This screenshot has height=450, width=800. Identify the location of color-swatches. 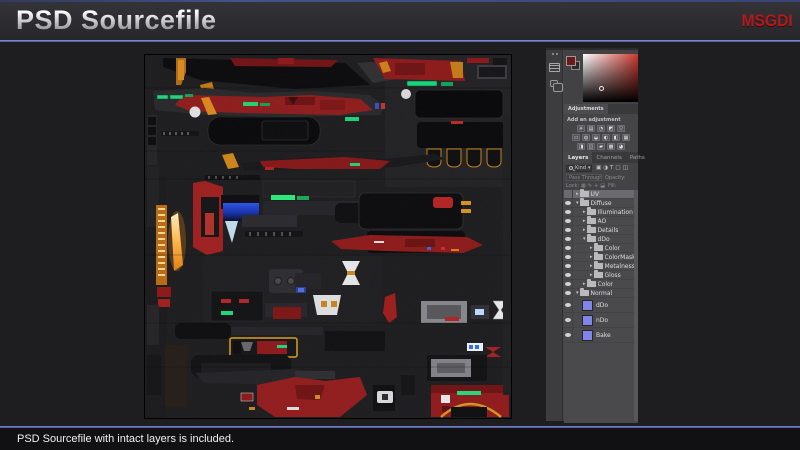
(574, 64).